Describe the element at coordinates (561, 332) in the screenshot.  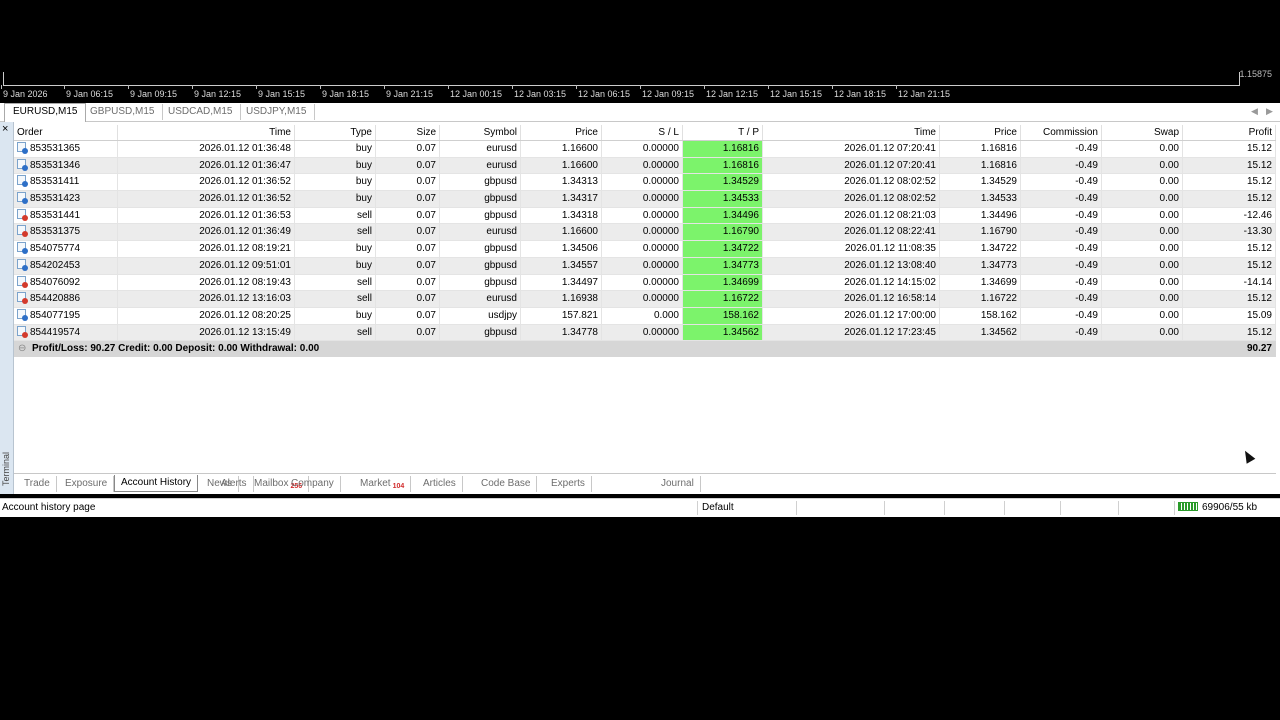
I see `open-price-cell: 1.34778` at that location.